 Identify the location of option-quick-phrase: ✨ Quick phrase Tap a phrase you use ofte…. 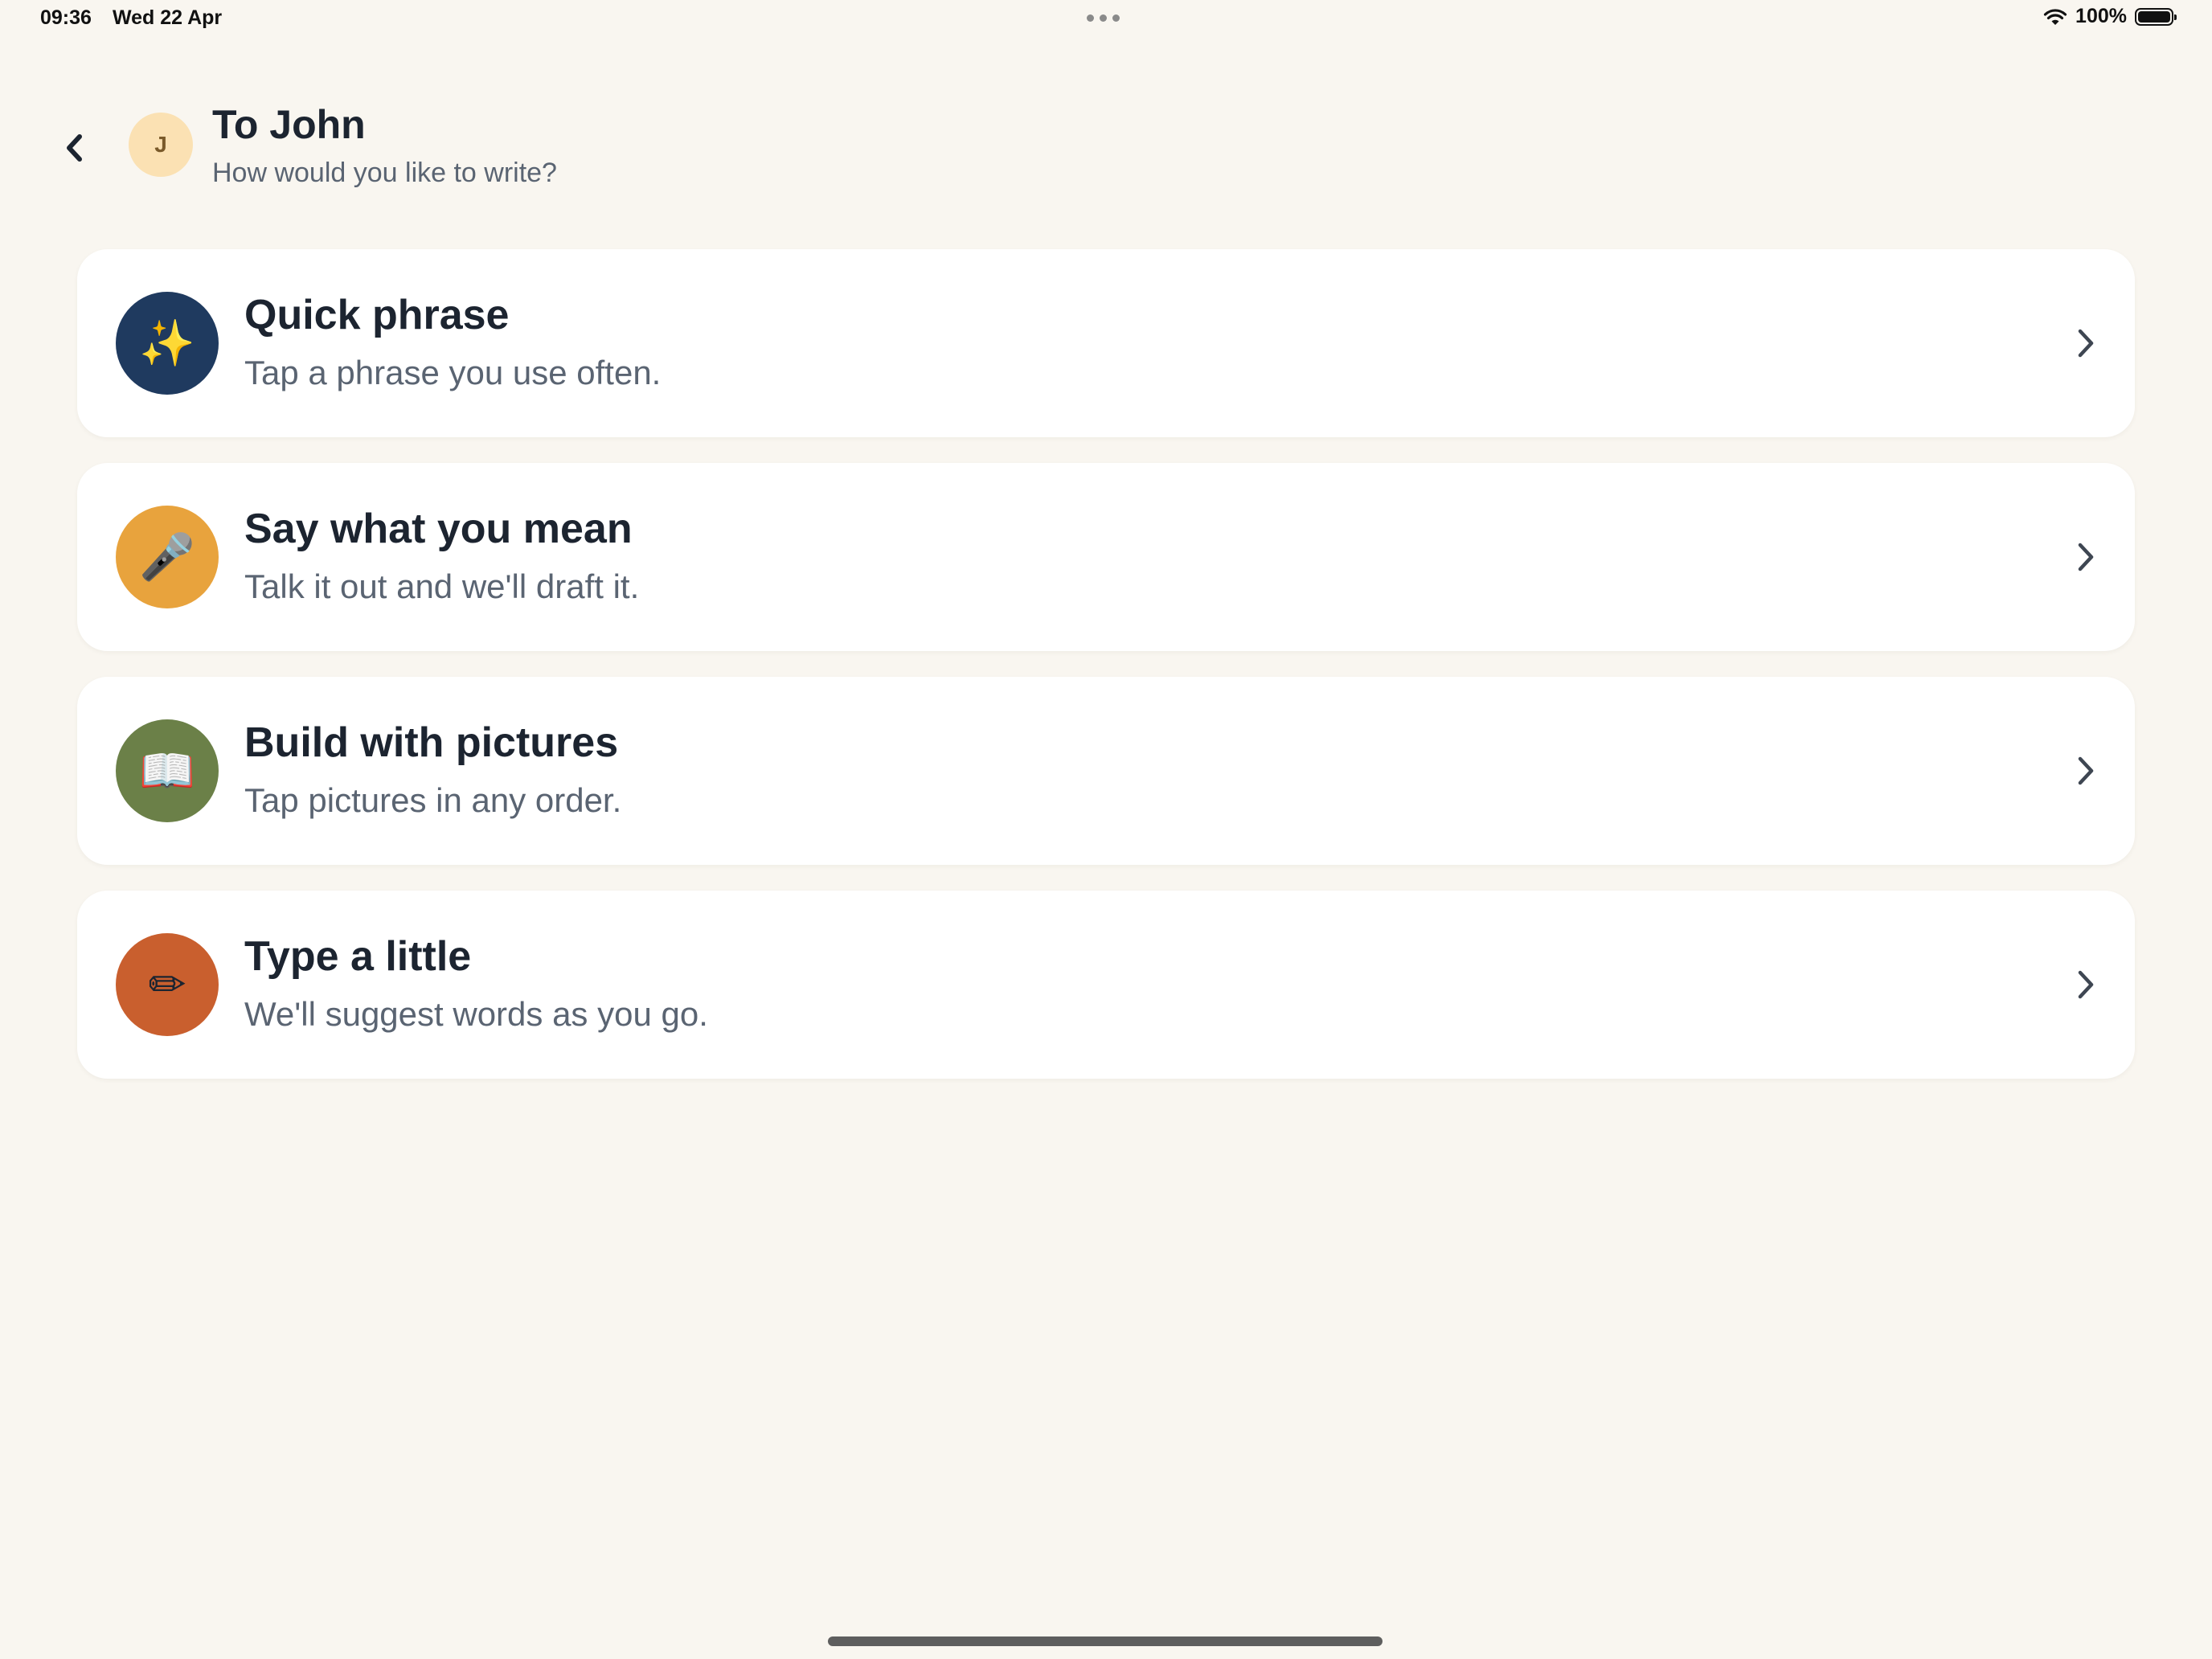
(1106, 343).